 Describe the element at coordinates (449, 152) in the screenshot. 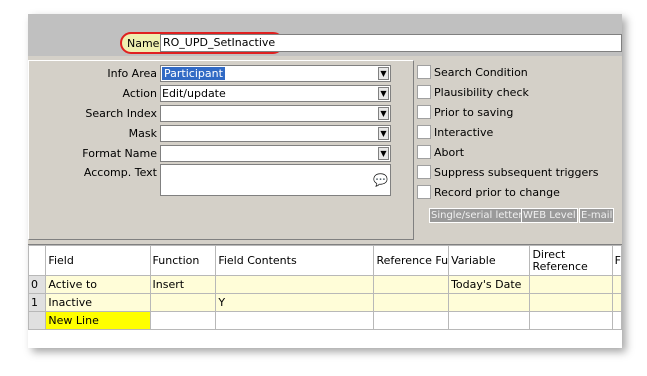

I see `checkbox-label: Abort` at that location.